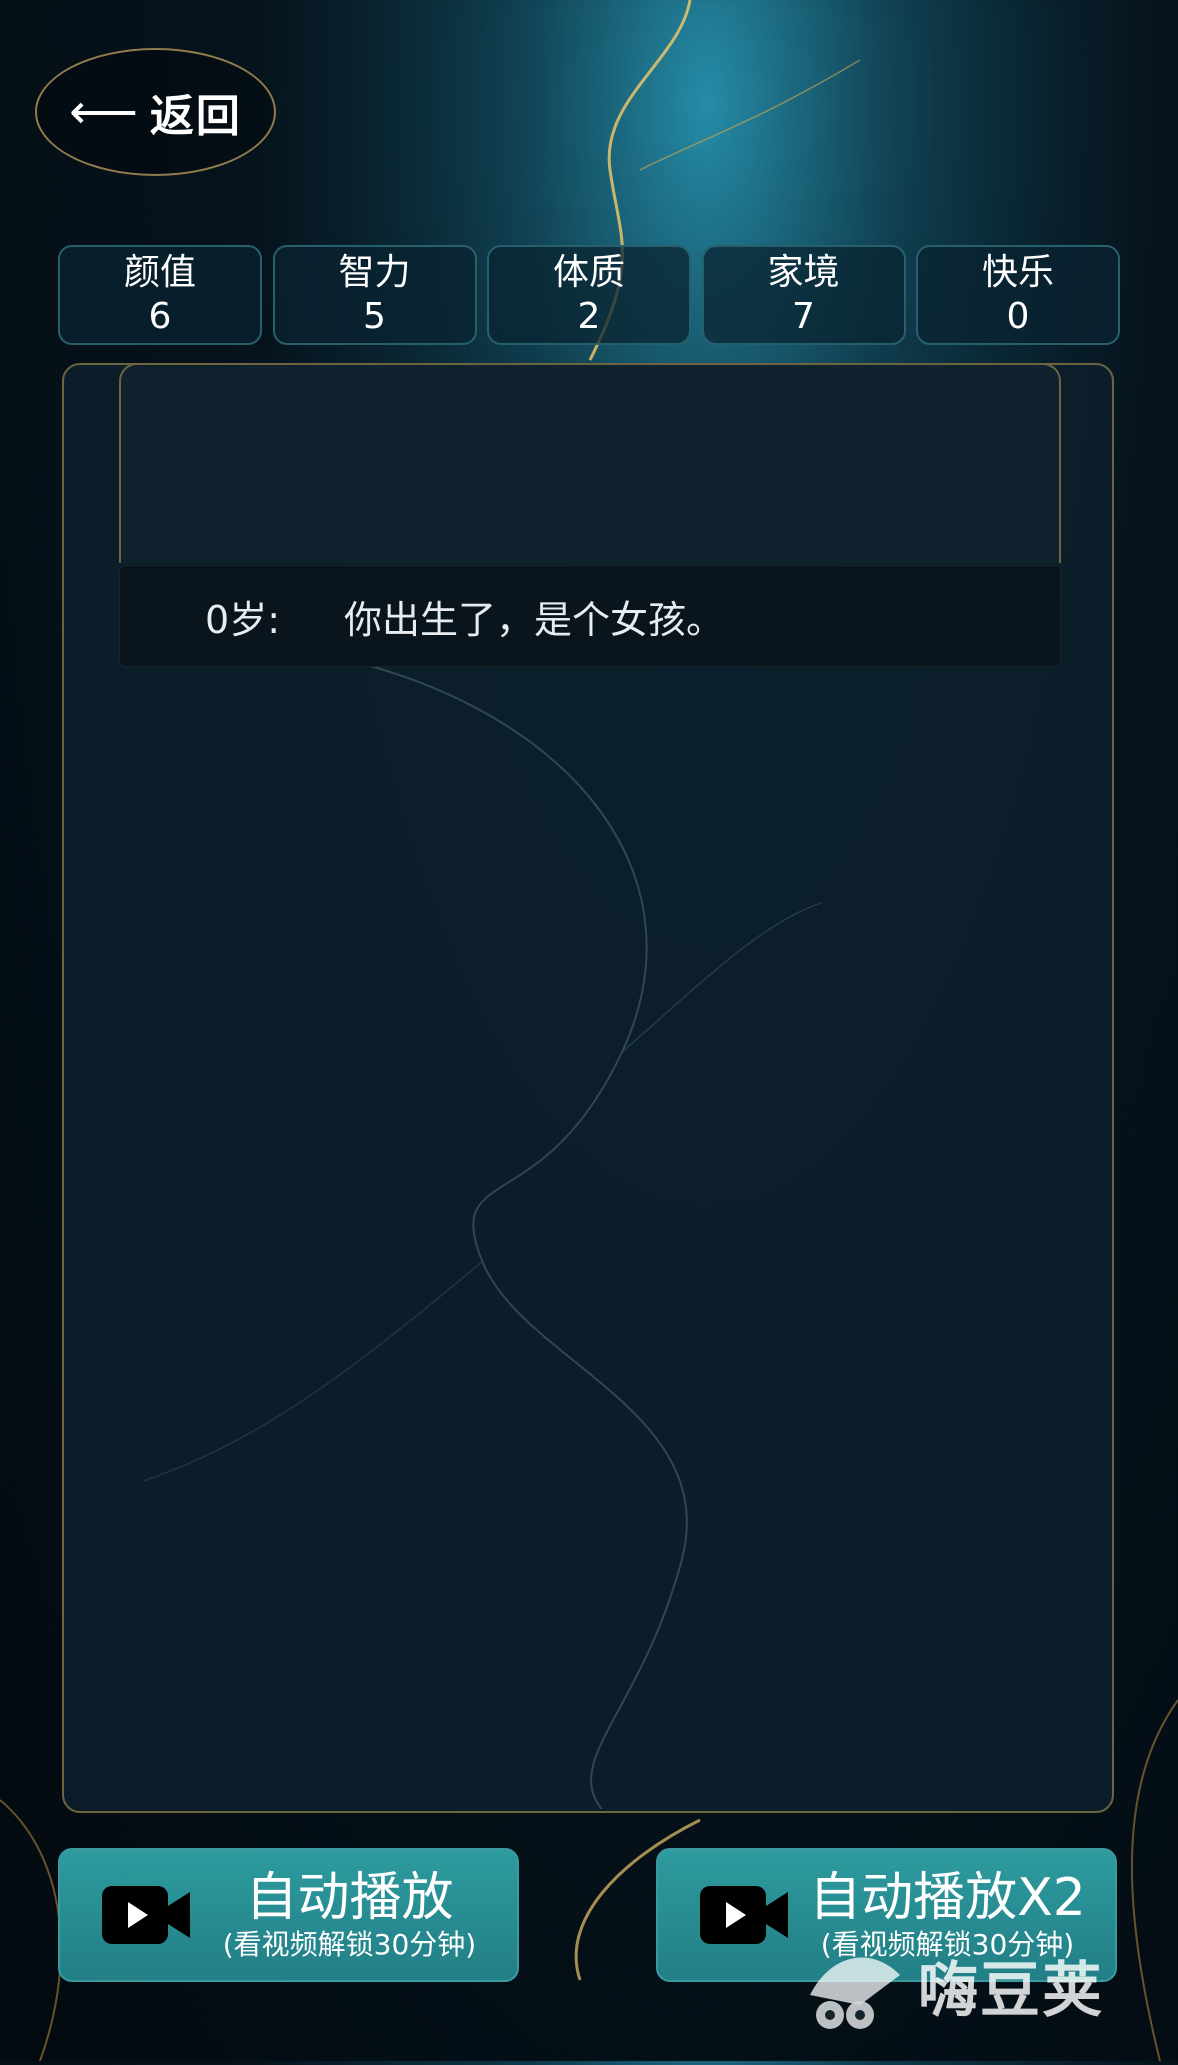 This screenshot has height=2065, width=1178. I want to click on stat-label: 颜值, so click(159, 272).